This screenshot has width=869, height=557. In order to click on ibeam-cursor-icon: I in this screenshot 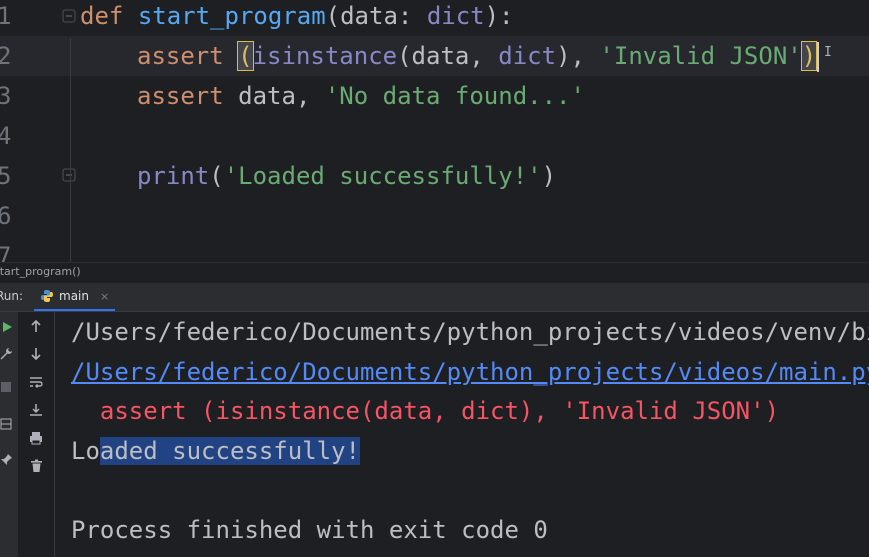, I will do `click(828, 52)`.